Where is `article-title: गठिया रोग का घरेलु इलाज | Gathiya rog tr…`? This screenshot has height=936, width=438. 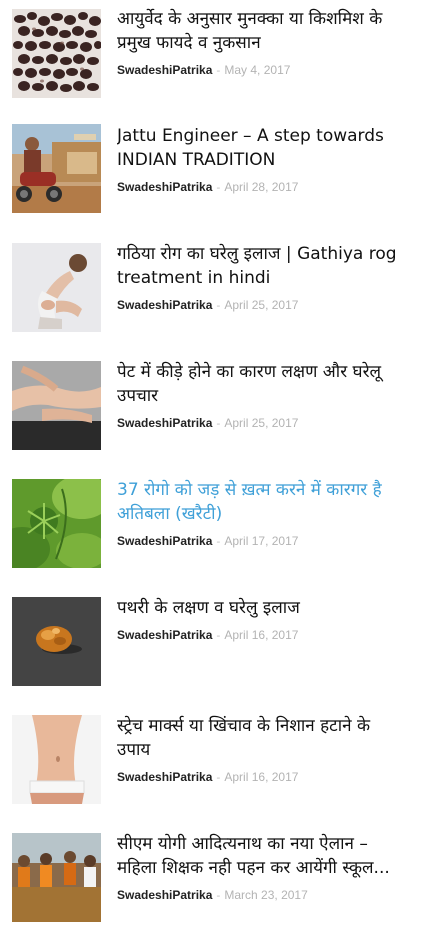
article-title: गठिया रोग का घरेलु इलाज | Gathiya rog tr… is located at coordinates (273, 266).